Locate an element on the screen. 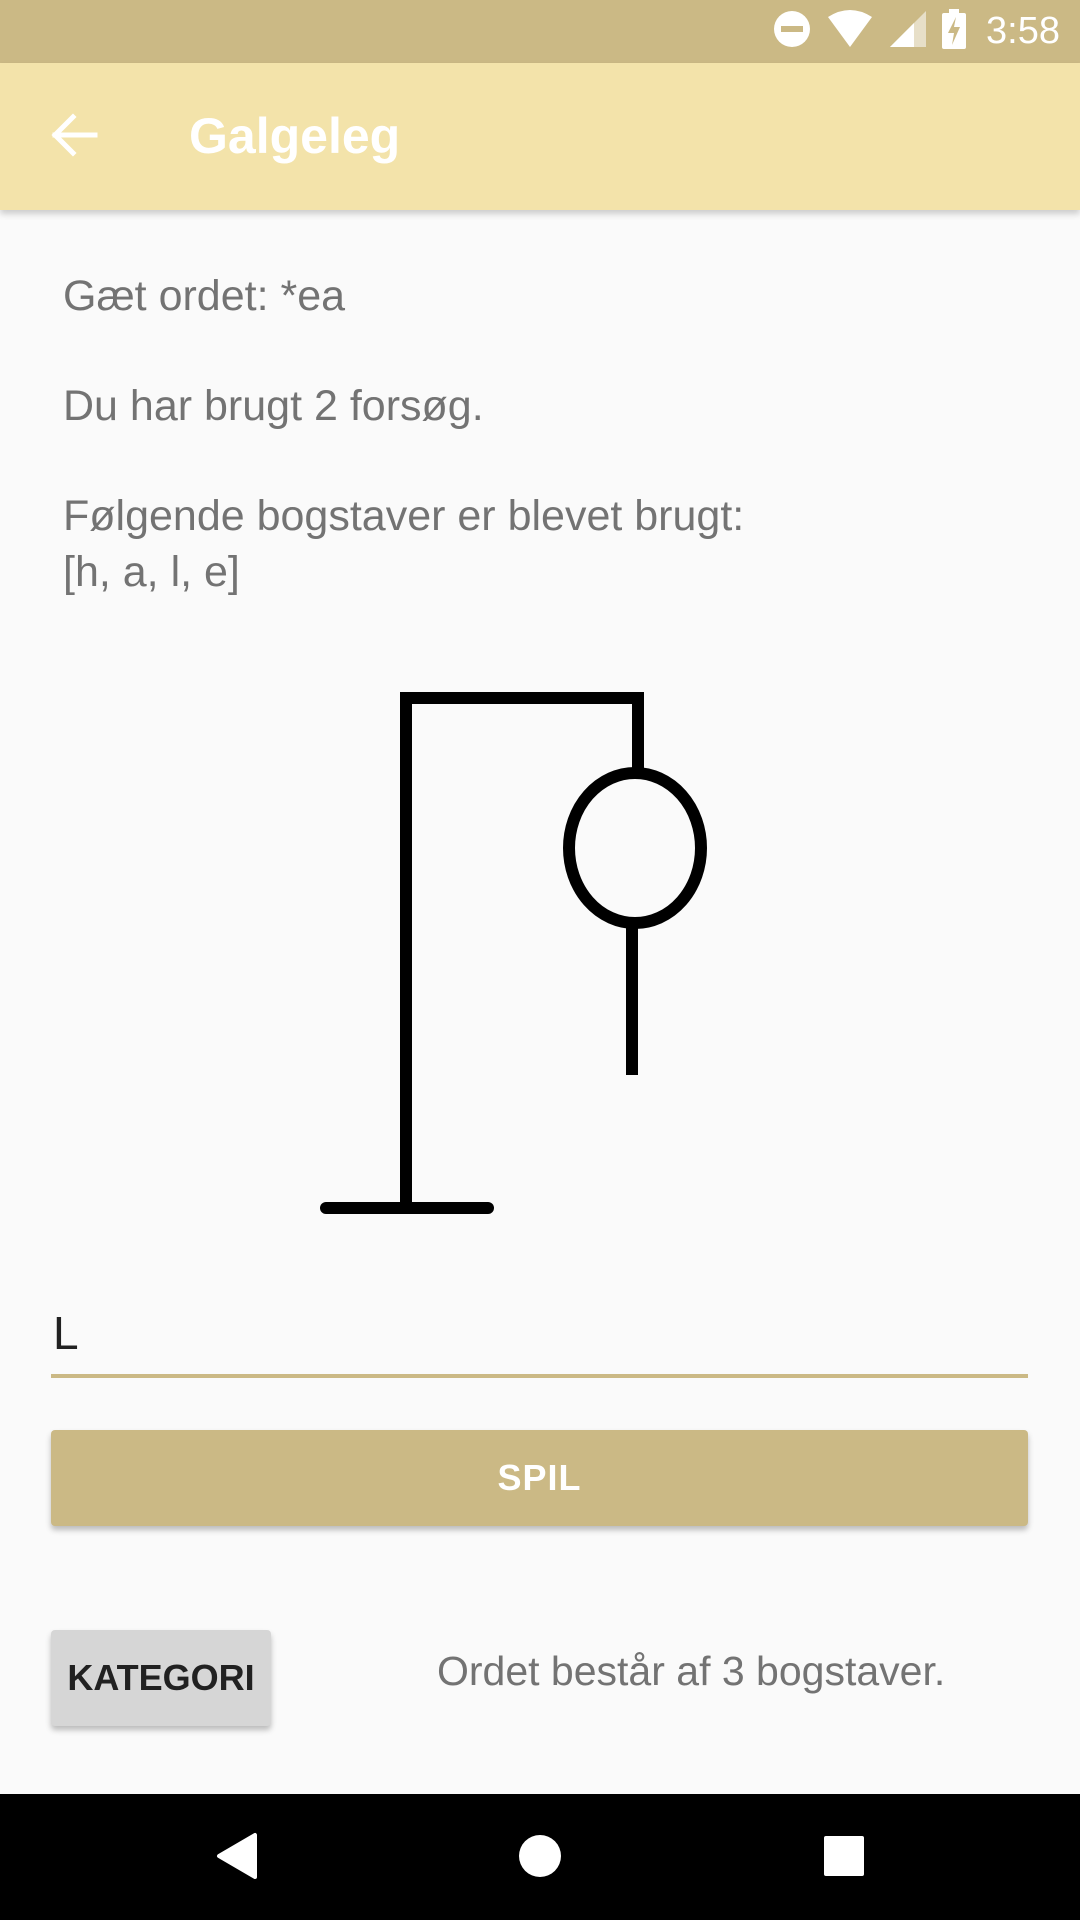 This screenshot has height=1920, width=1080. cell-signal-icon is located at coordinates (908, 31).